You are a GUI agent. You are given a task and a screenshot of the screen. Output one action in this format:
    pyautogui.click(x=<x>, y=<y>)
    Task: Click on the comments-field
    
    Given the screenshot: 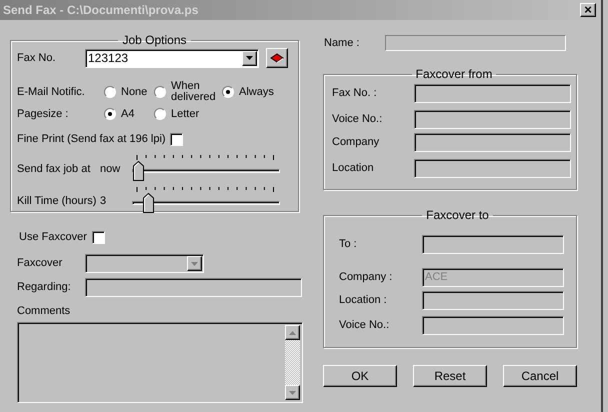 What is the action you would take?
    pyautogui.click(x=160, y=362)
    